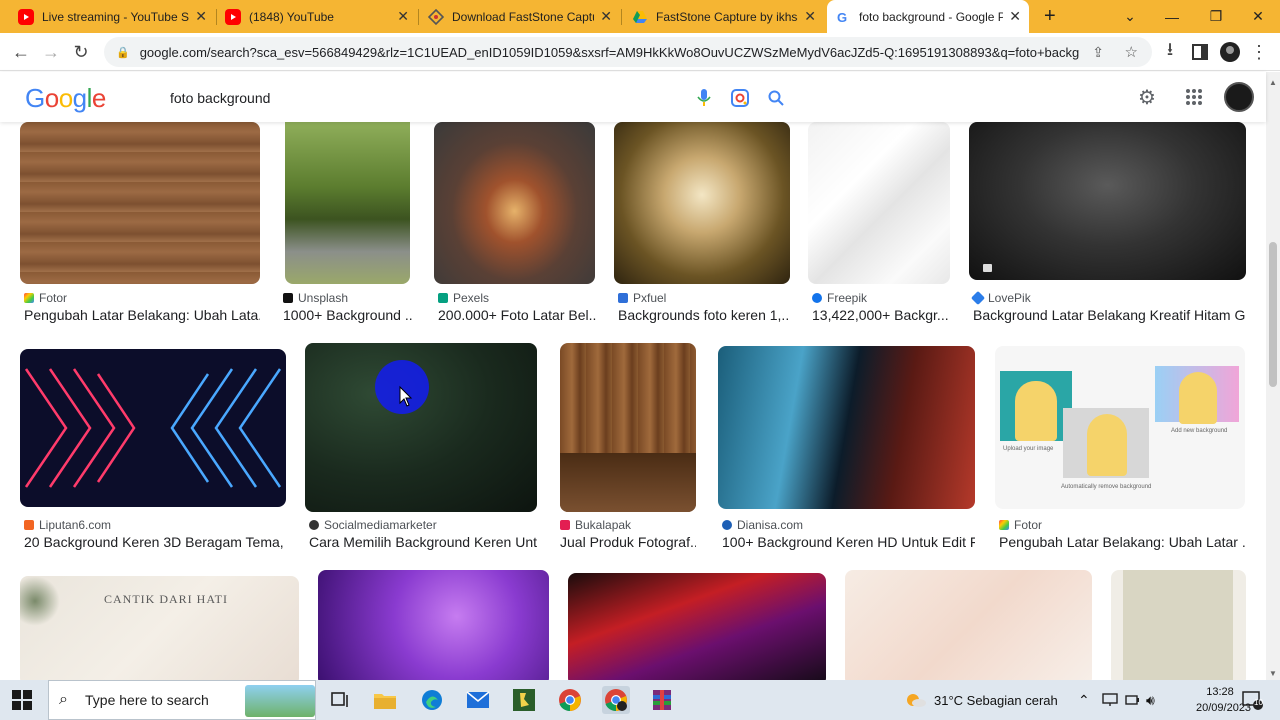  What do you see at coordinates (847, 298) in the screenshot?
I see `result-source: Freepik` at bounding box center [847, 298].